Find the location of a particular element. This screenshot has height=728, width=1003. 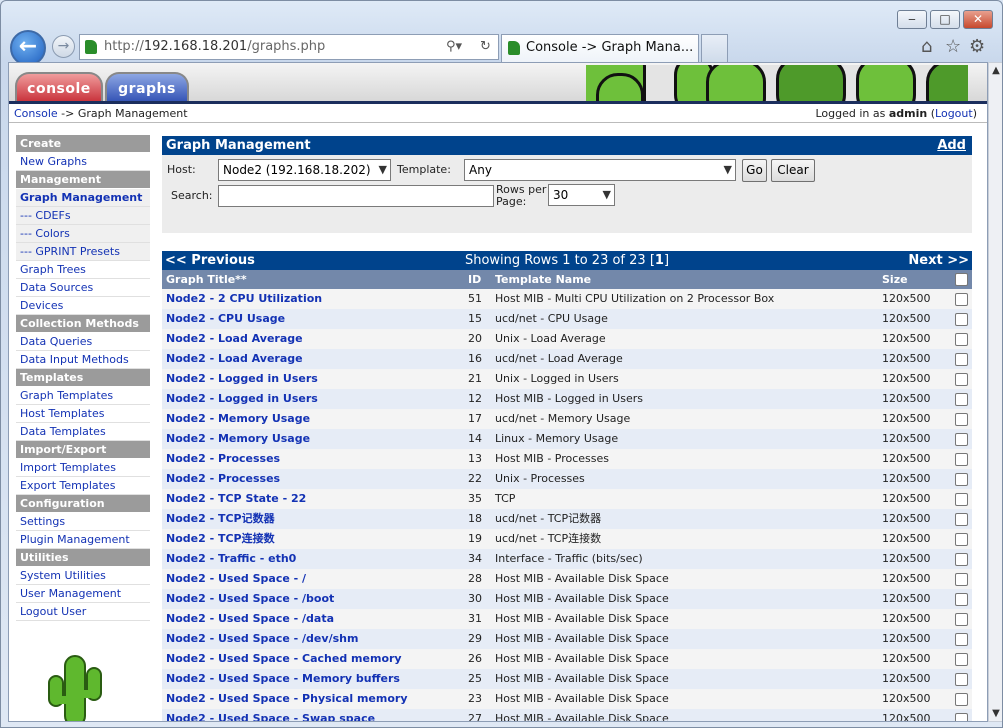

clear-button: Clear is located at coordinates (793, 170).